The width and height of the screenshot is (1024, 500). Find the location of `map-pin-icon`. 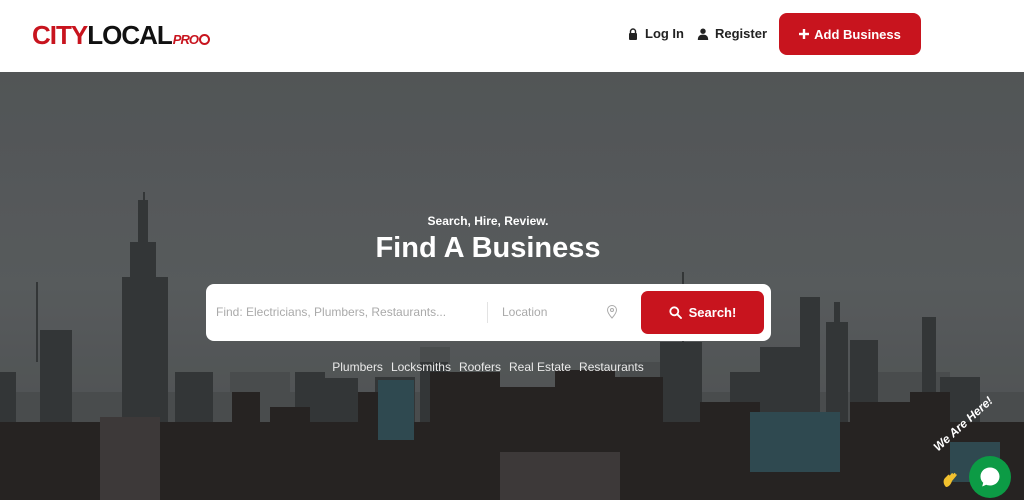

map-pin-icon is located at coordinates (612, 312).